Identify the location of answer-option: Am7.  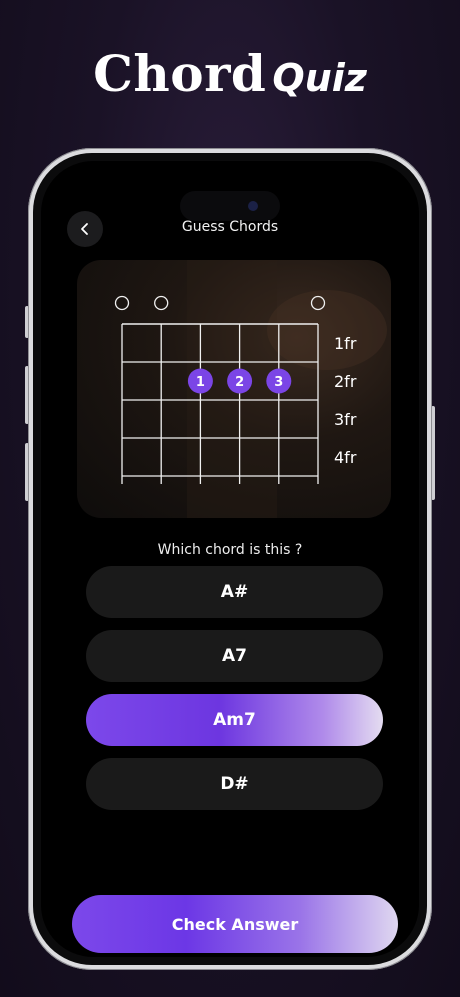
(234, 720).